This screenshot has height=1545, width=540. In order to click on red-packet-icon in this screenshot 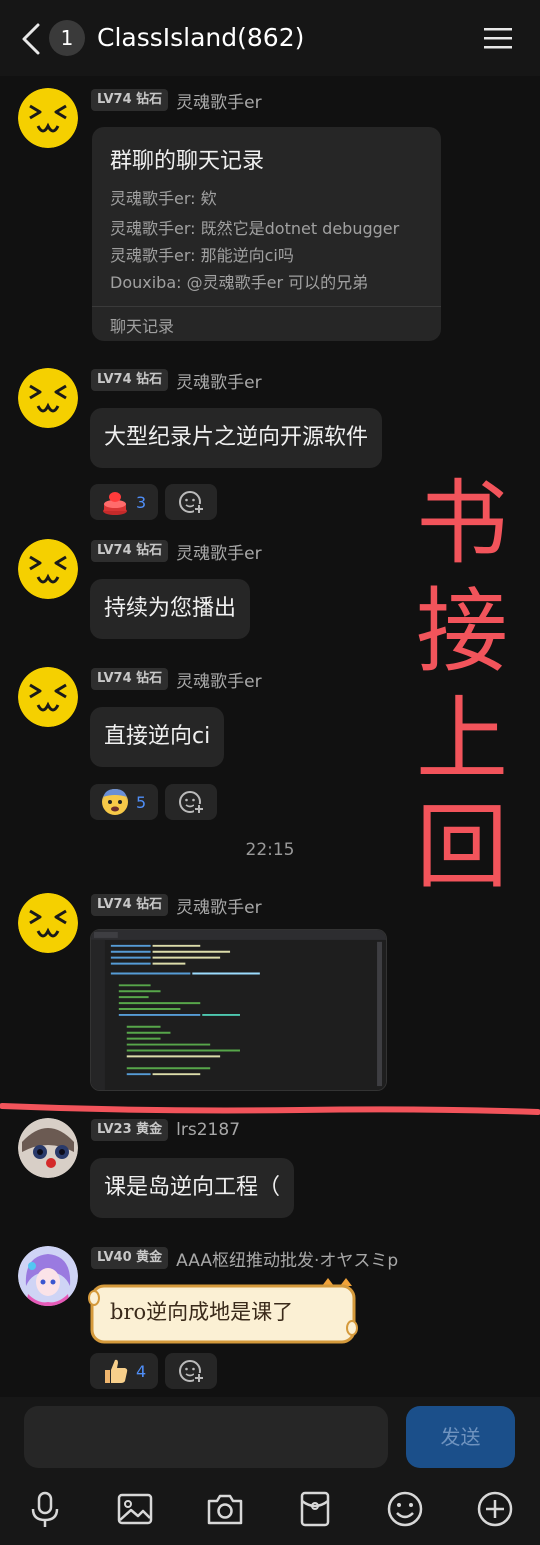, I will do `click(315, 1509)`.